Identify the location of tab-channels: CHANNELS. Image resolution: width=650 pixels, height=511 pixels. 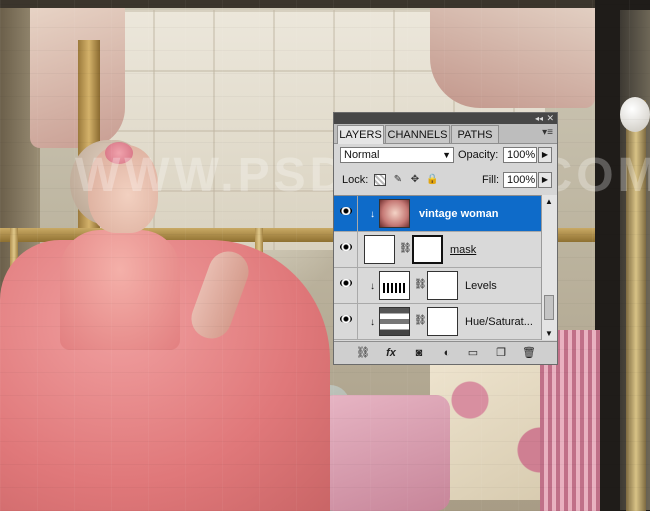
(417, 134).